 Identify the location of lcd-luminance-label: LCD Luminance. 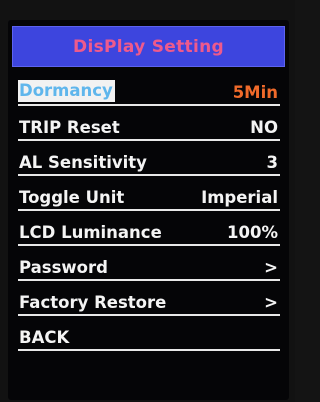
(90, 232).